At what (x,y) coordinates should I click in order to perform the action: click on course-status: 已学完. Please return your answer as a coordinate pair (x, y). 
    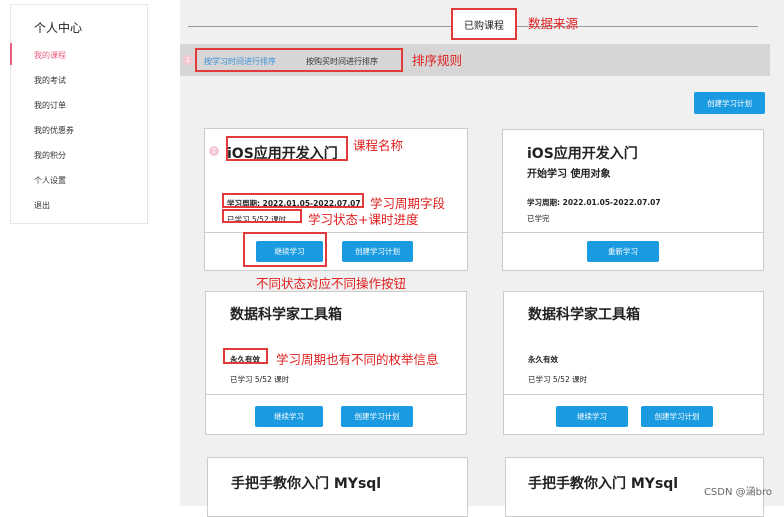
    Looking at the image, I should click on (538, 218).